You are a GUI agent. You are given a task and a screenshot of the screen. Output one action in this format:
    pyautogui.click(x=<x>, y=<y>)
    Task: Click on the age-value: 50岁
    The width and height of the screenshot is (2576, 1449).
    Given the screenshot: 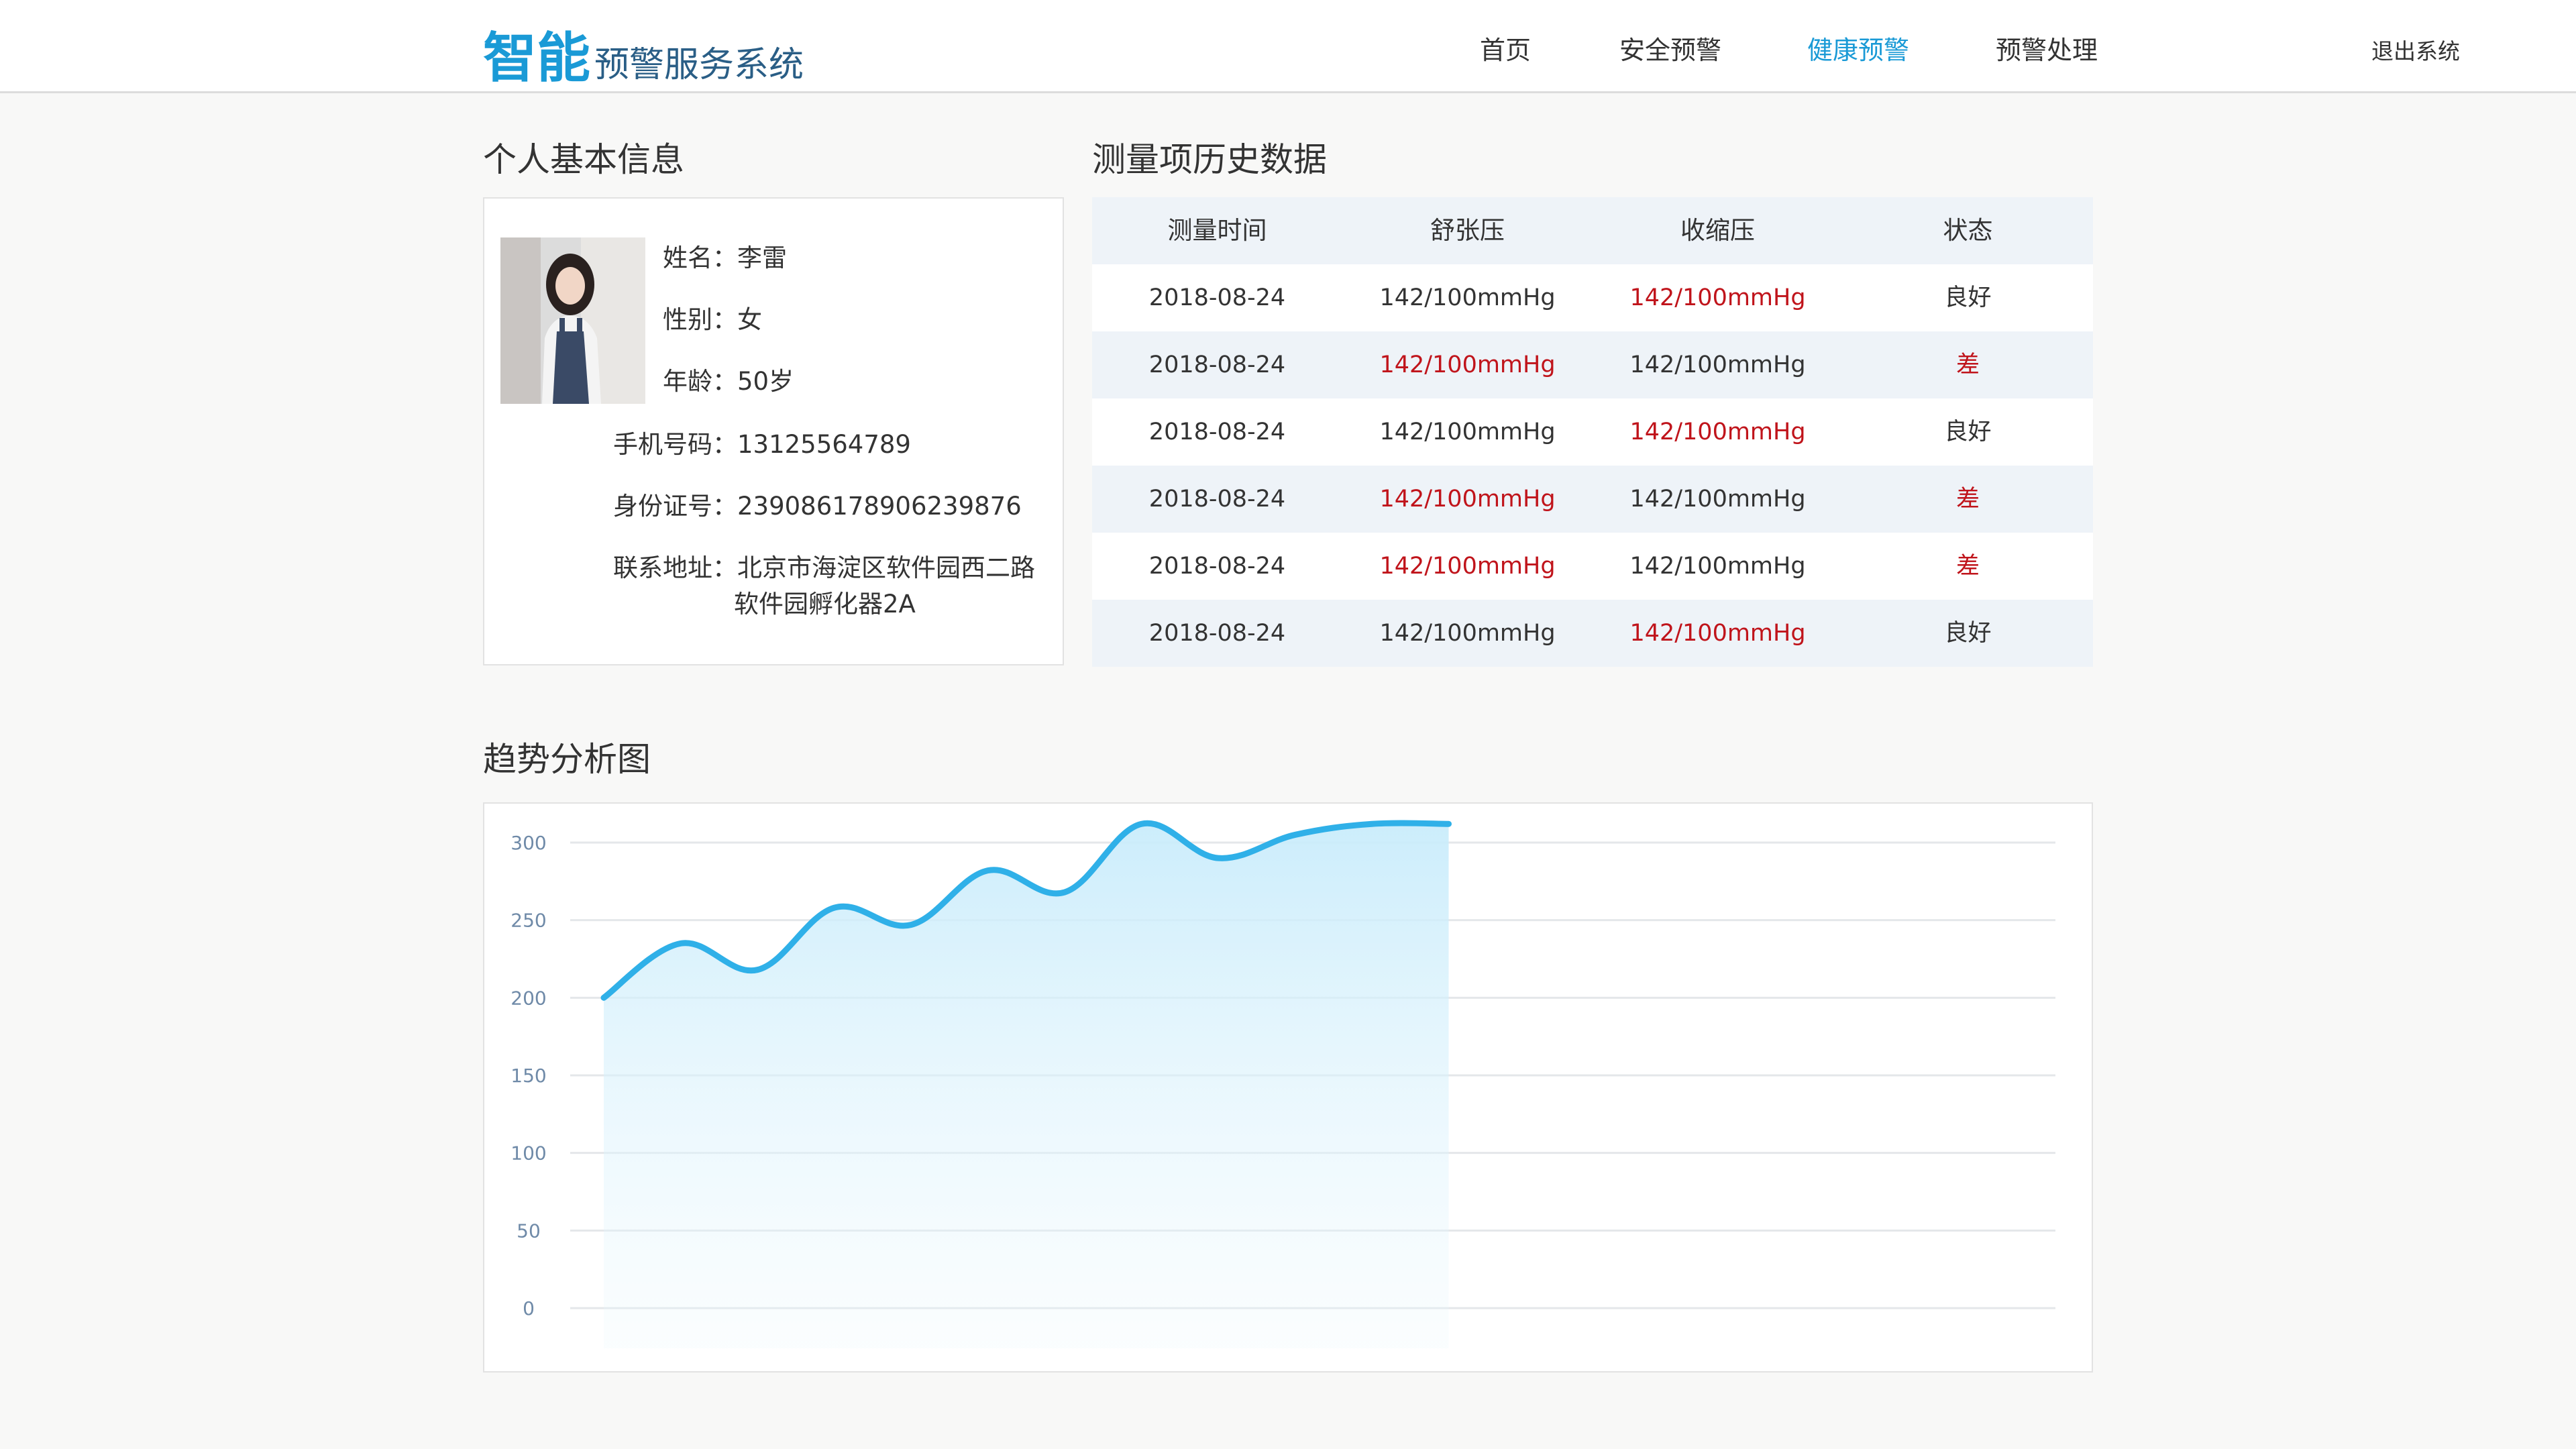 What is the action you would take?
    pyautogui.click(x=765, y=381)
    